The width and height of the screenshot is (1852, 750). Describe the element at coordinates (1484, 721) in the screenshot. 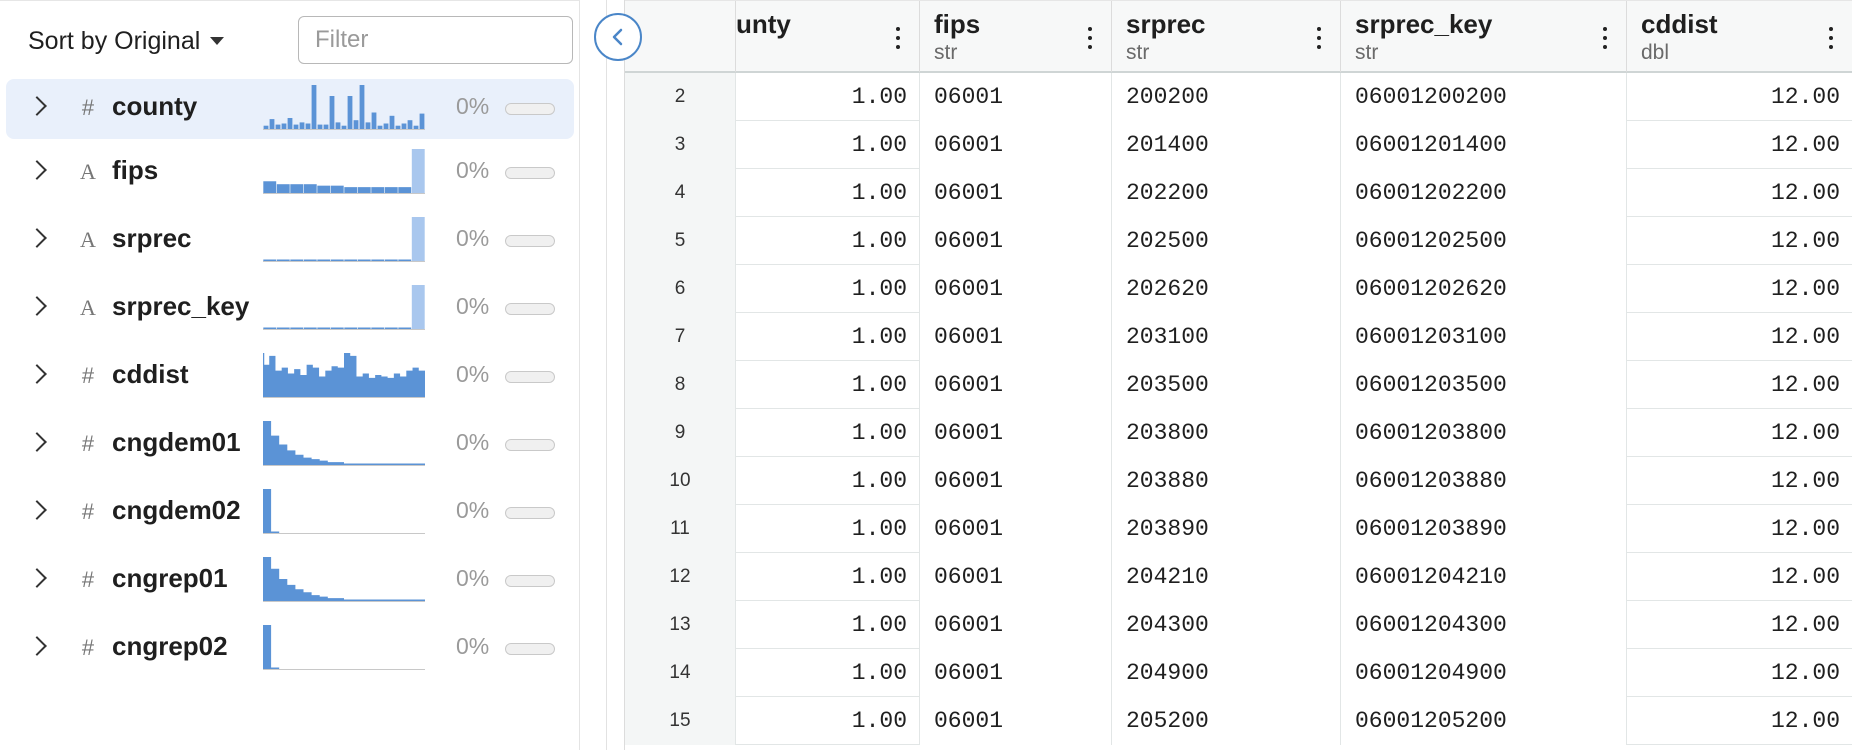

I see `table-cell: 06001205200` at that location.